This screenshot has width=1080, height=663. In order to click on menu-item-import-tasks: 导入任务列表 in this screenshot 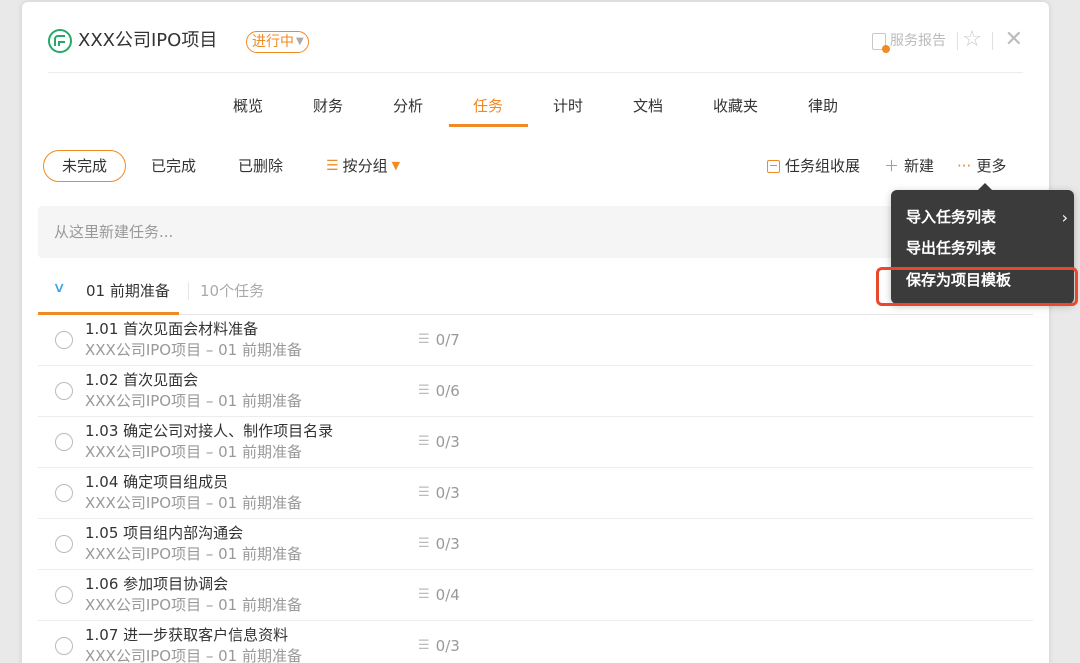, I will do `click(951, 217)`.